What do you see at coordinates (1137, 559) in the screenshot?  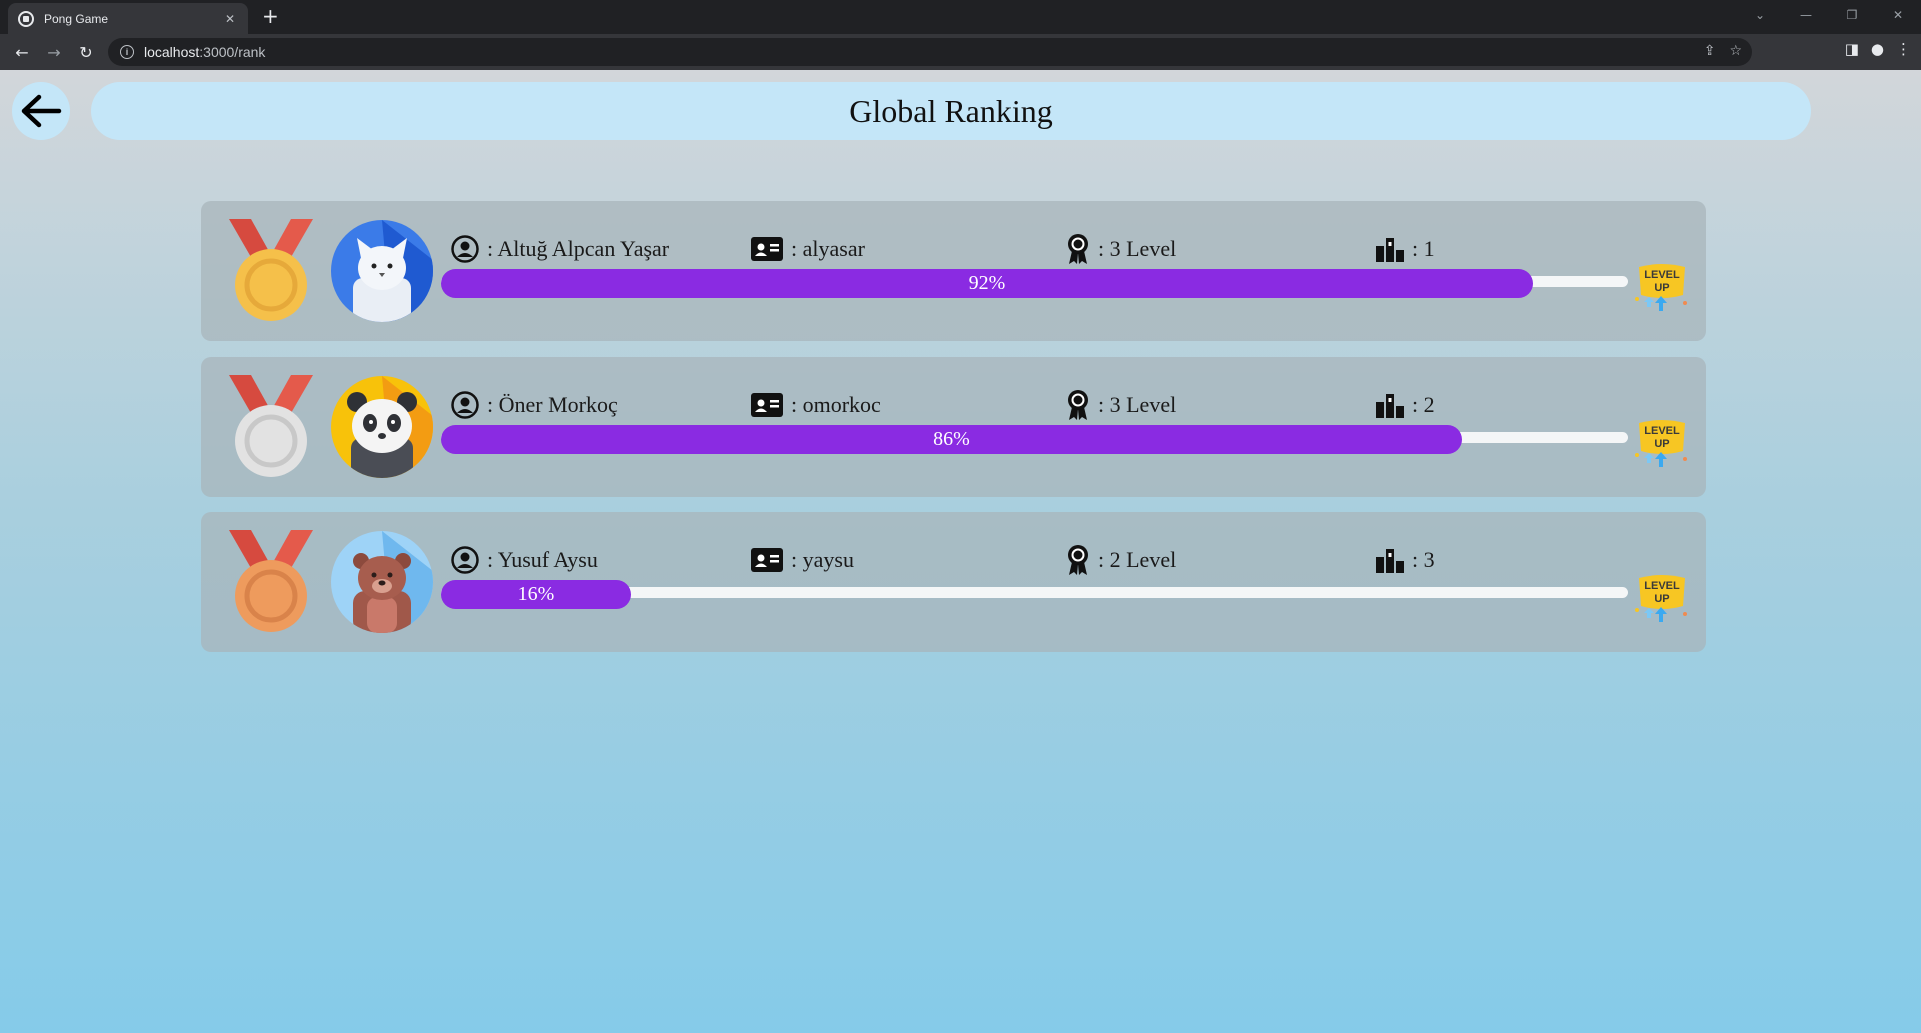 I see `player-level: : 2 Level` at bounding box center [1137, 559].